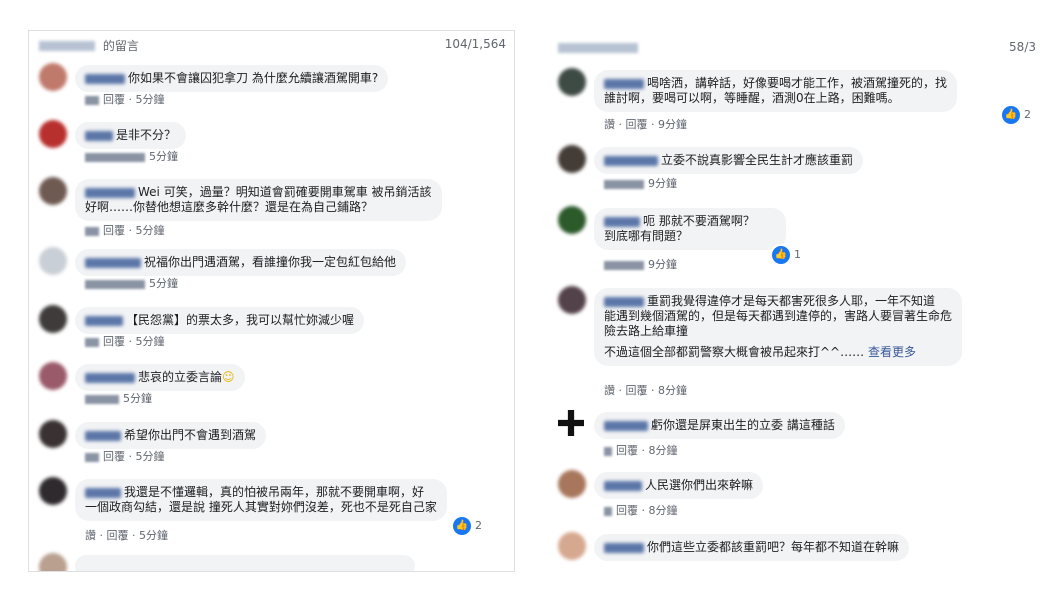  I want to click on comment-text-line-3: 險去路上給車撞, so click(646, 331).